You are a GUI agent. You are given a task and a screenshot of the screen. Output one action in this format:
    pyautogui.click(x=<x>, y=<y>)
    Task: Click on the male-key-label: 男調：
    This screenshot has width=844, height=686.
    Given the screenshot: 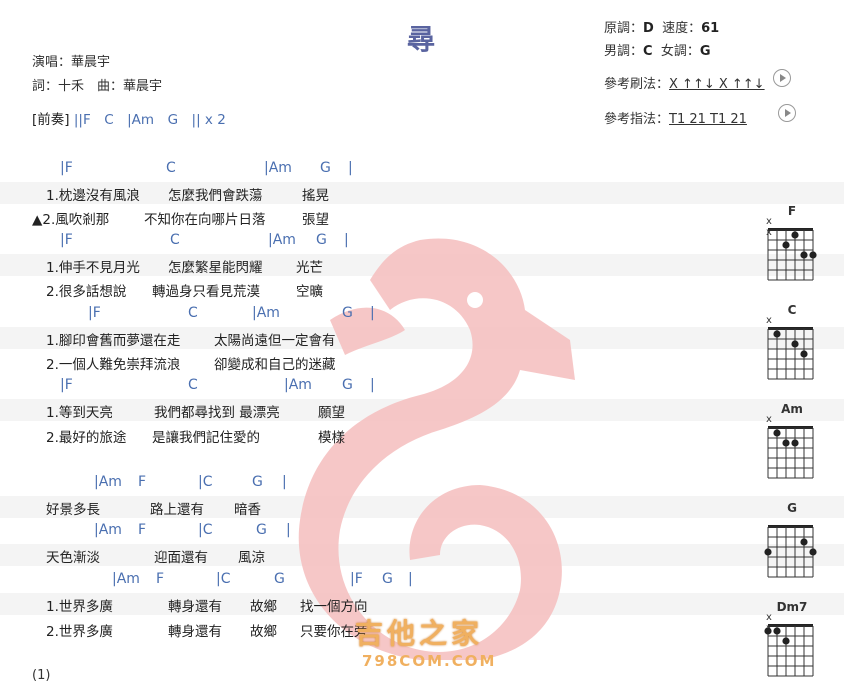 What is the action you would take?
    pyautogui.click(x=624, y=51)
    